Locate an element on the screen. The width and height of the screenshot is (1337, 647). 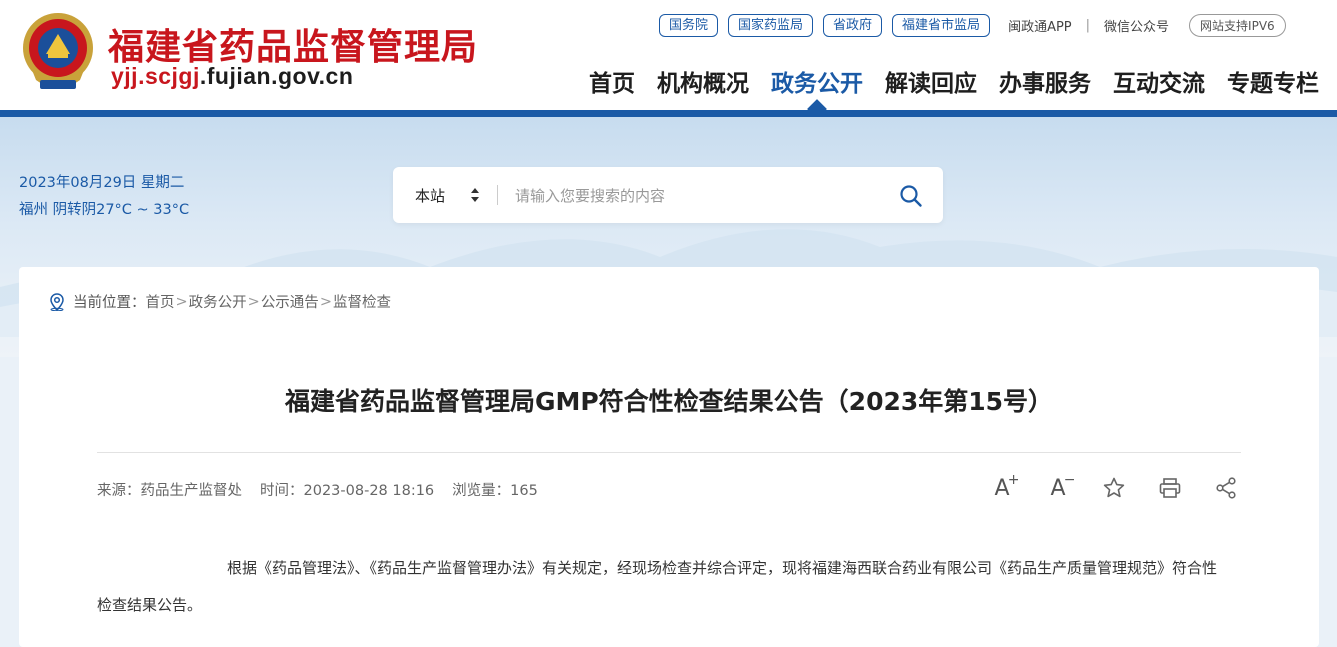
site-url: yjj.scjgj.fujian.gov.cn is located at coordinates (232, 76).